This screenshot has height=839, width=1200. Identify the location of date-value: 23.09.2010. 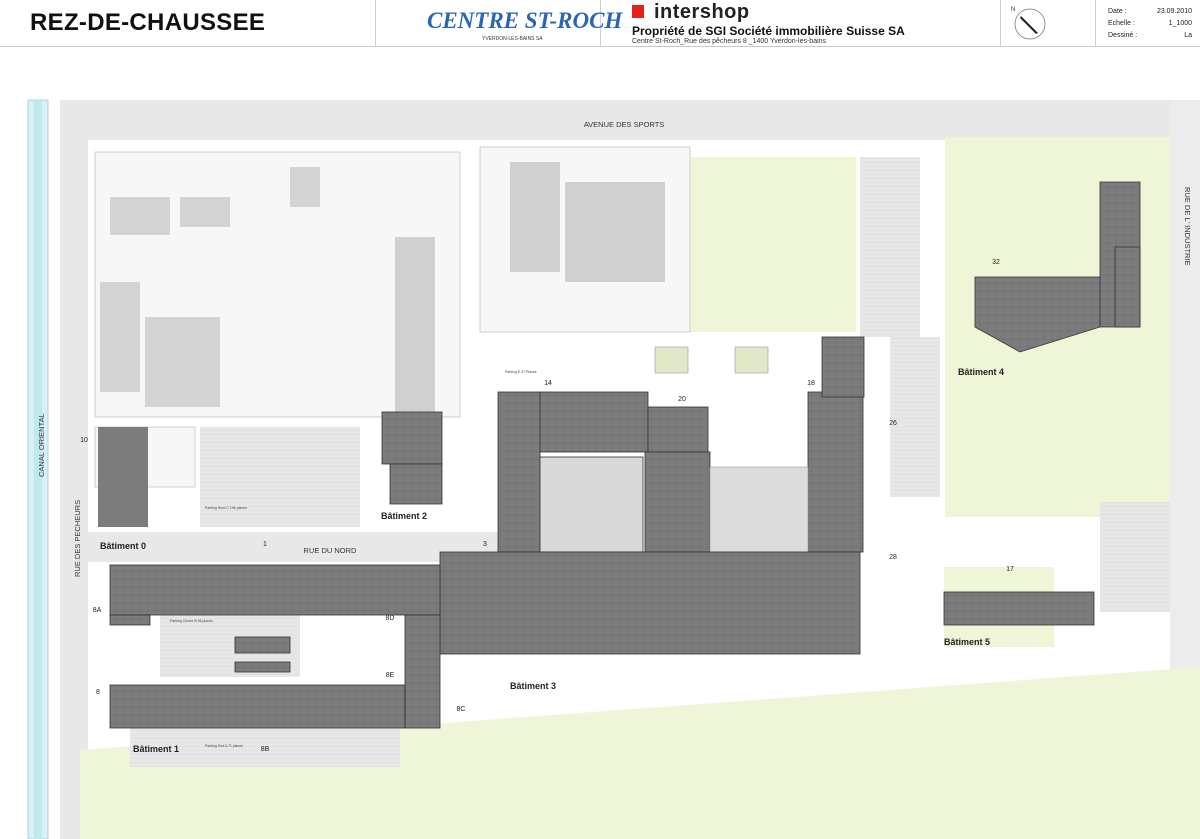
(1174, 11).